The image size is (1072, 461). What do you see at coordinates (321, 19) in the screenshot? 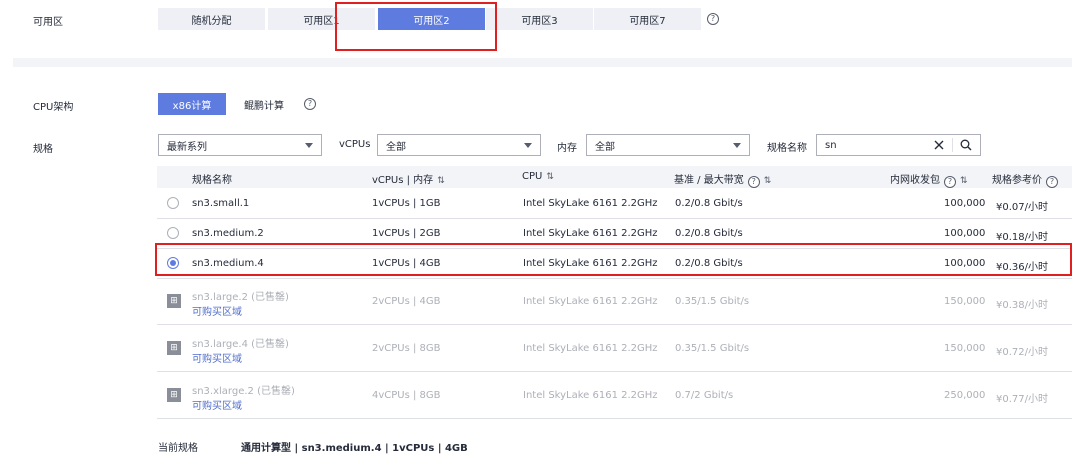
I see `az-tab-1: 可用区1` at bounding box center [321, 19].